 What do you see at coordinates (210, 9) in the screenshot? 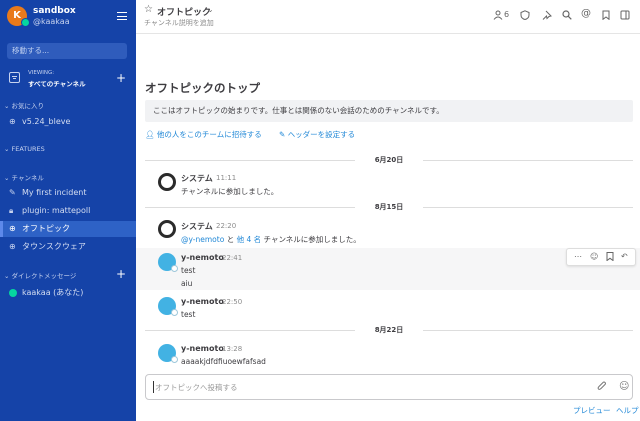
I see `chevron-down-icon: ⌄` at bounding box center [210, 9].